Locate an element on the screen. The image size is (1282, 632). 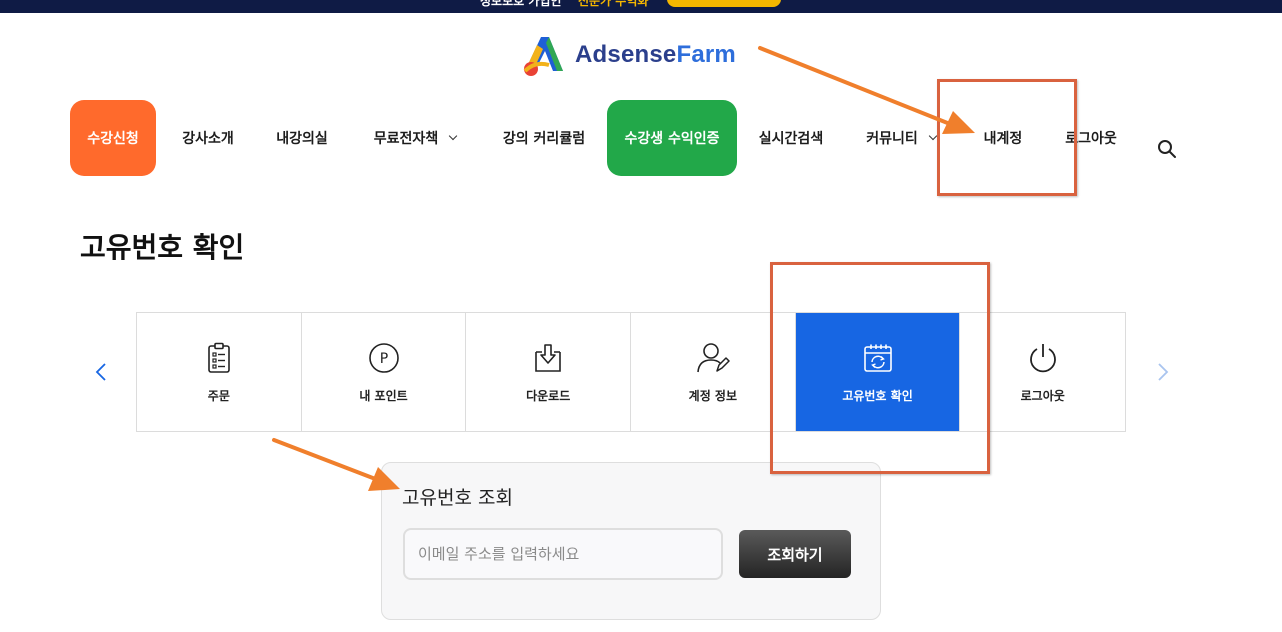
svg-text: P is located at coordinates (383, 359).